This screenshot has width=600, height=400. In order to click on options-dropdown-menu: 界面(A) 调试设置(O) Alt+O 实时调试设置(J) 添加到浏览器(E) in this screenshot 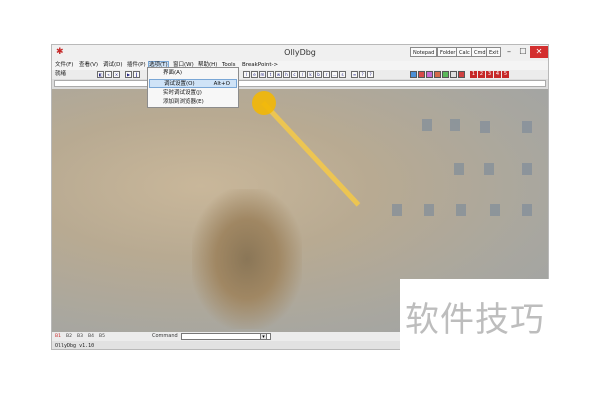, I will do `click(193, 87)`.